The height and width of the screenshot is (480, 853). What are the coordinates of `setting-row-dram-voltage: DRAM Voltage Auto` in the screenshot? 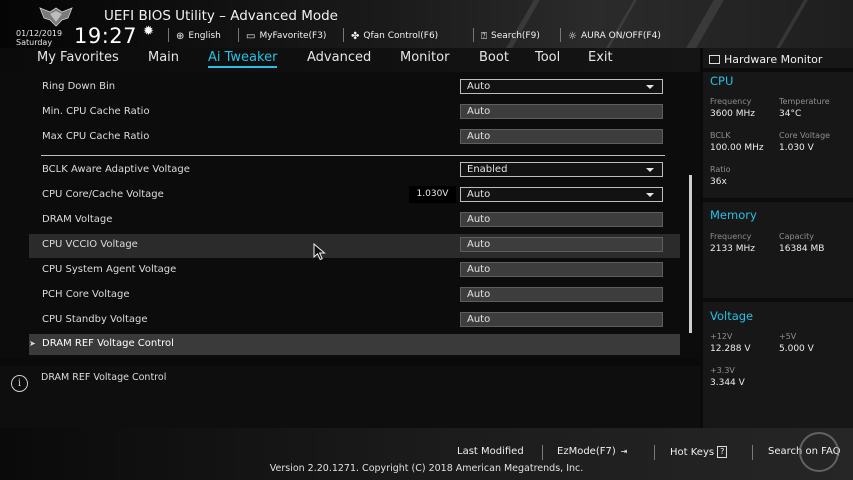 It's located at (354, 221).